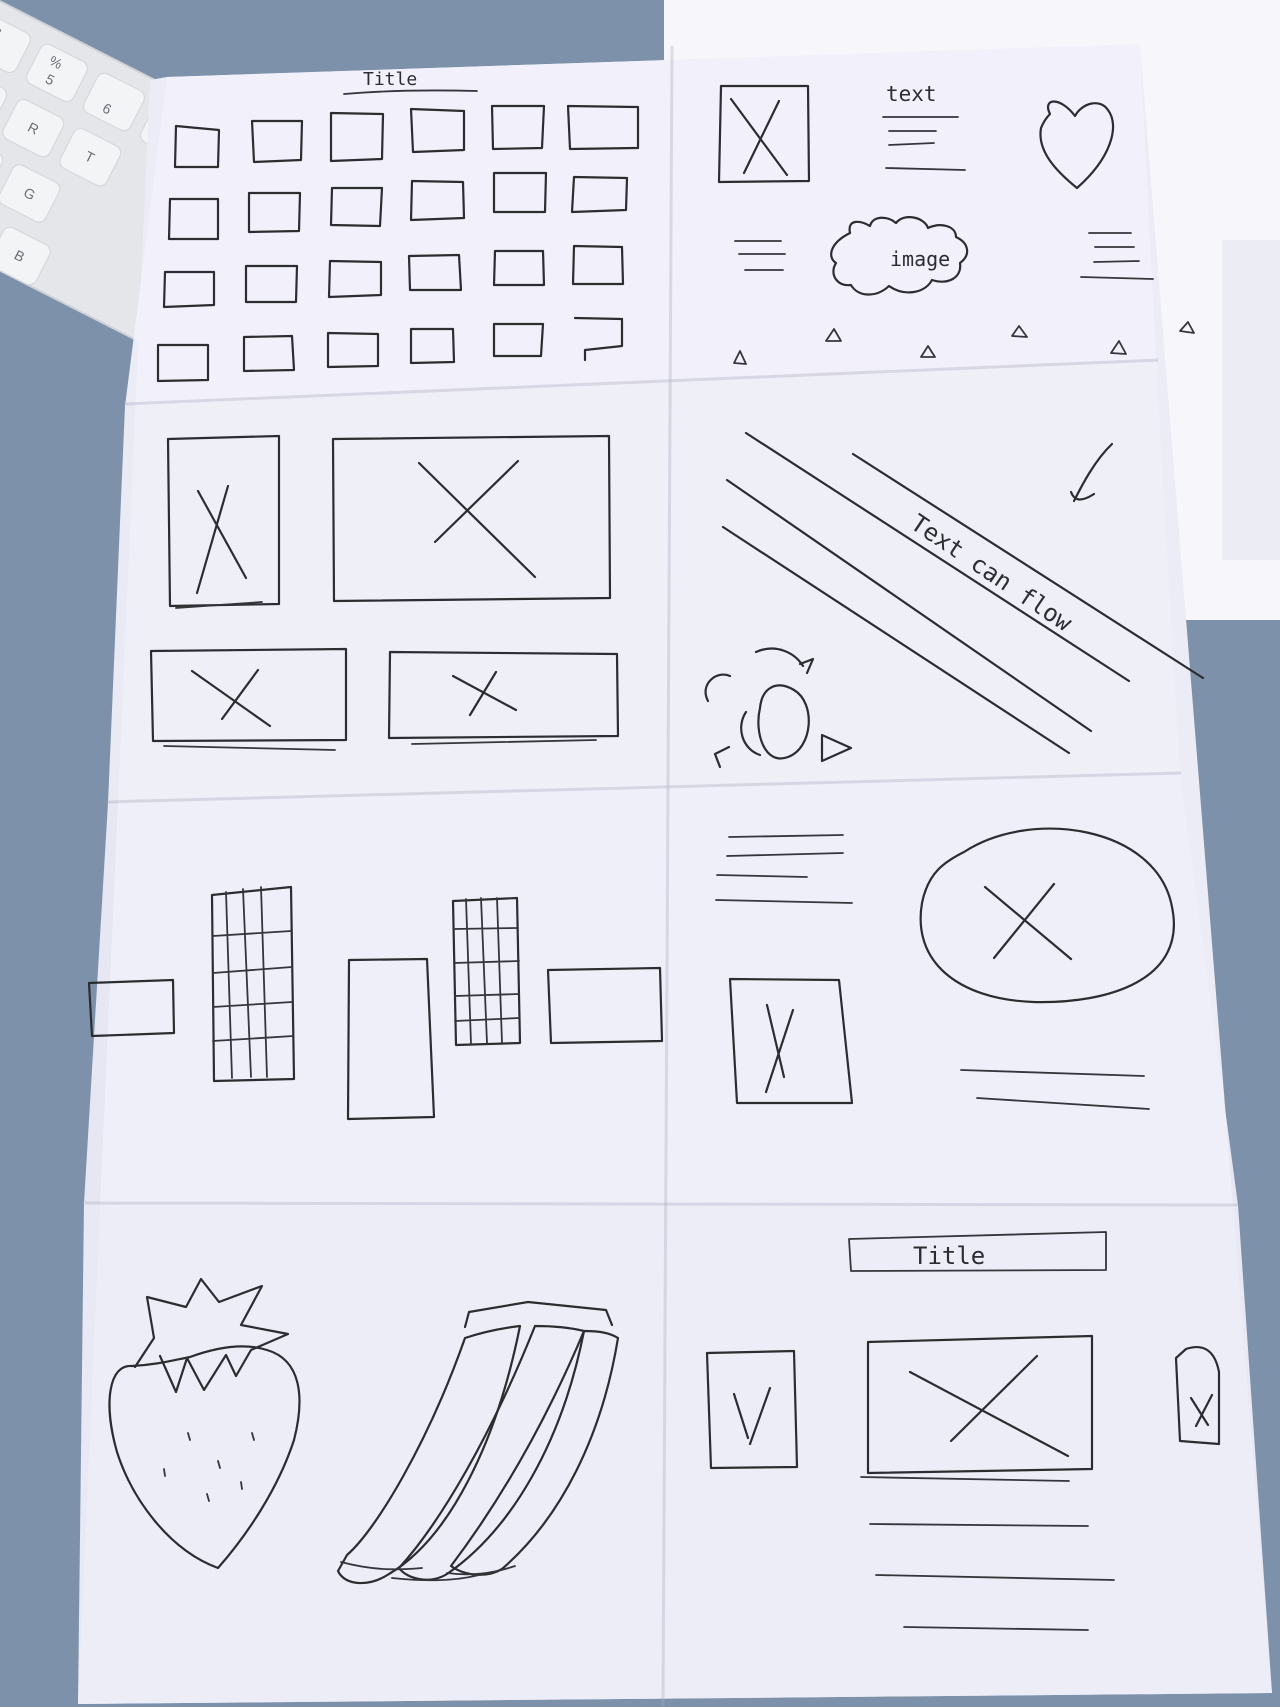  What do you see at coordinates (949, 1256) in the screenshot?
I see `bottom-title-text: Title` at bounding box center [949, 1256].